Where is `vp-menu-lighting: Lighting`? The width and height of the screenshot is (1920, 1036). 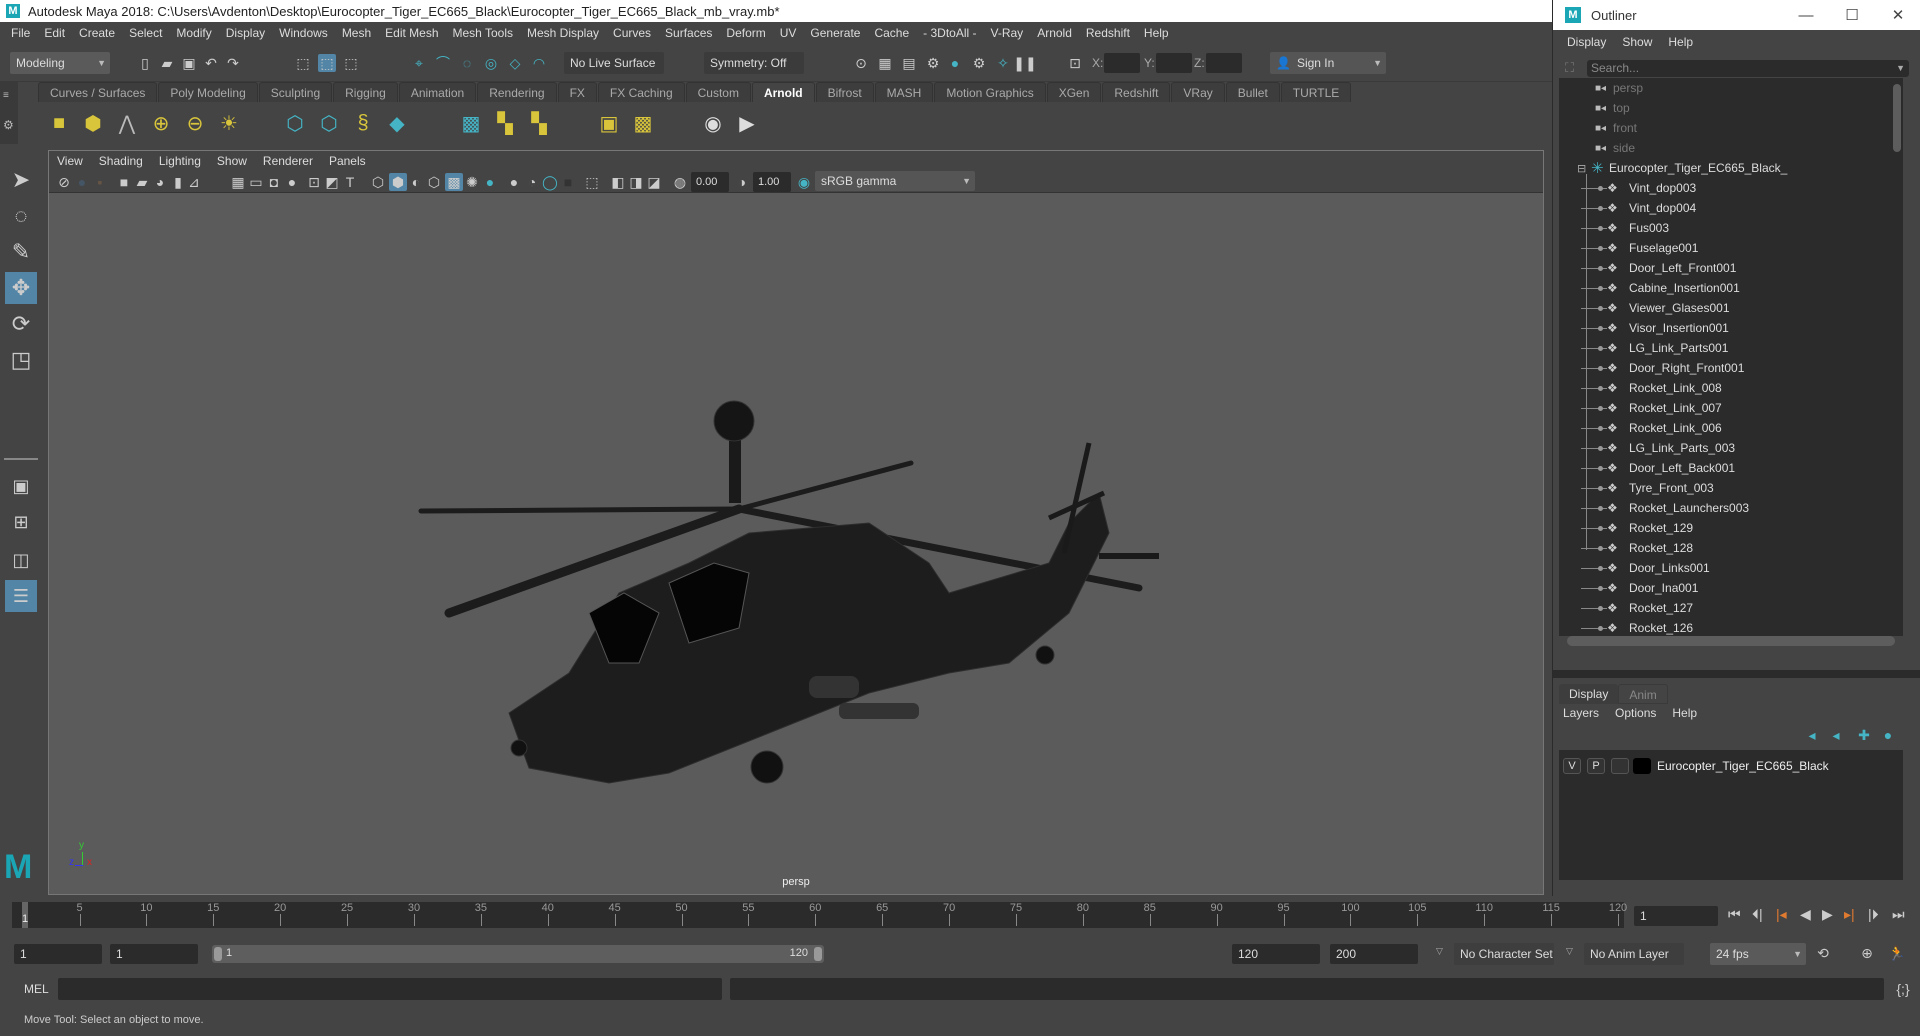 vp-menu-lighting: Lighting is located at coordinates (180, 161).